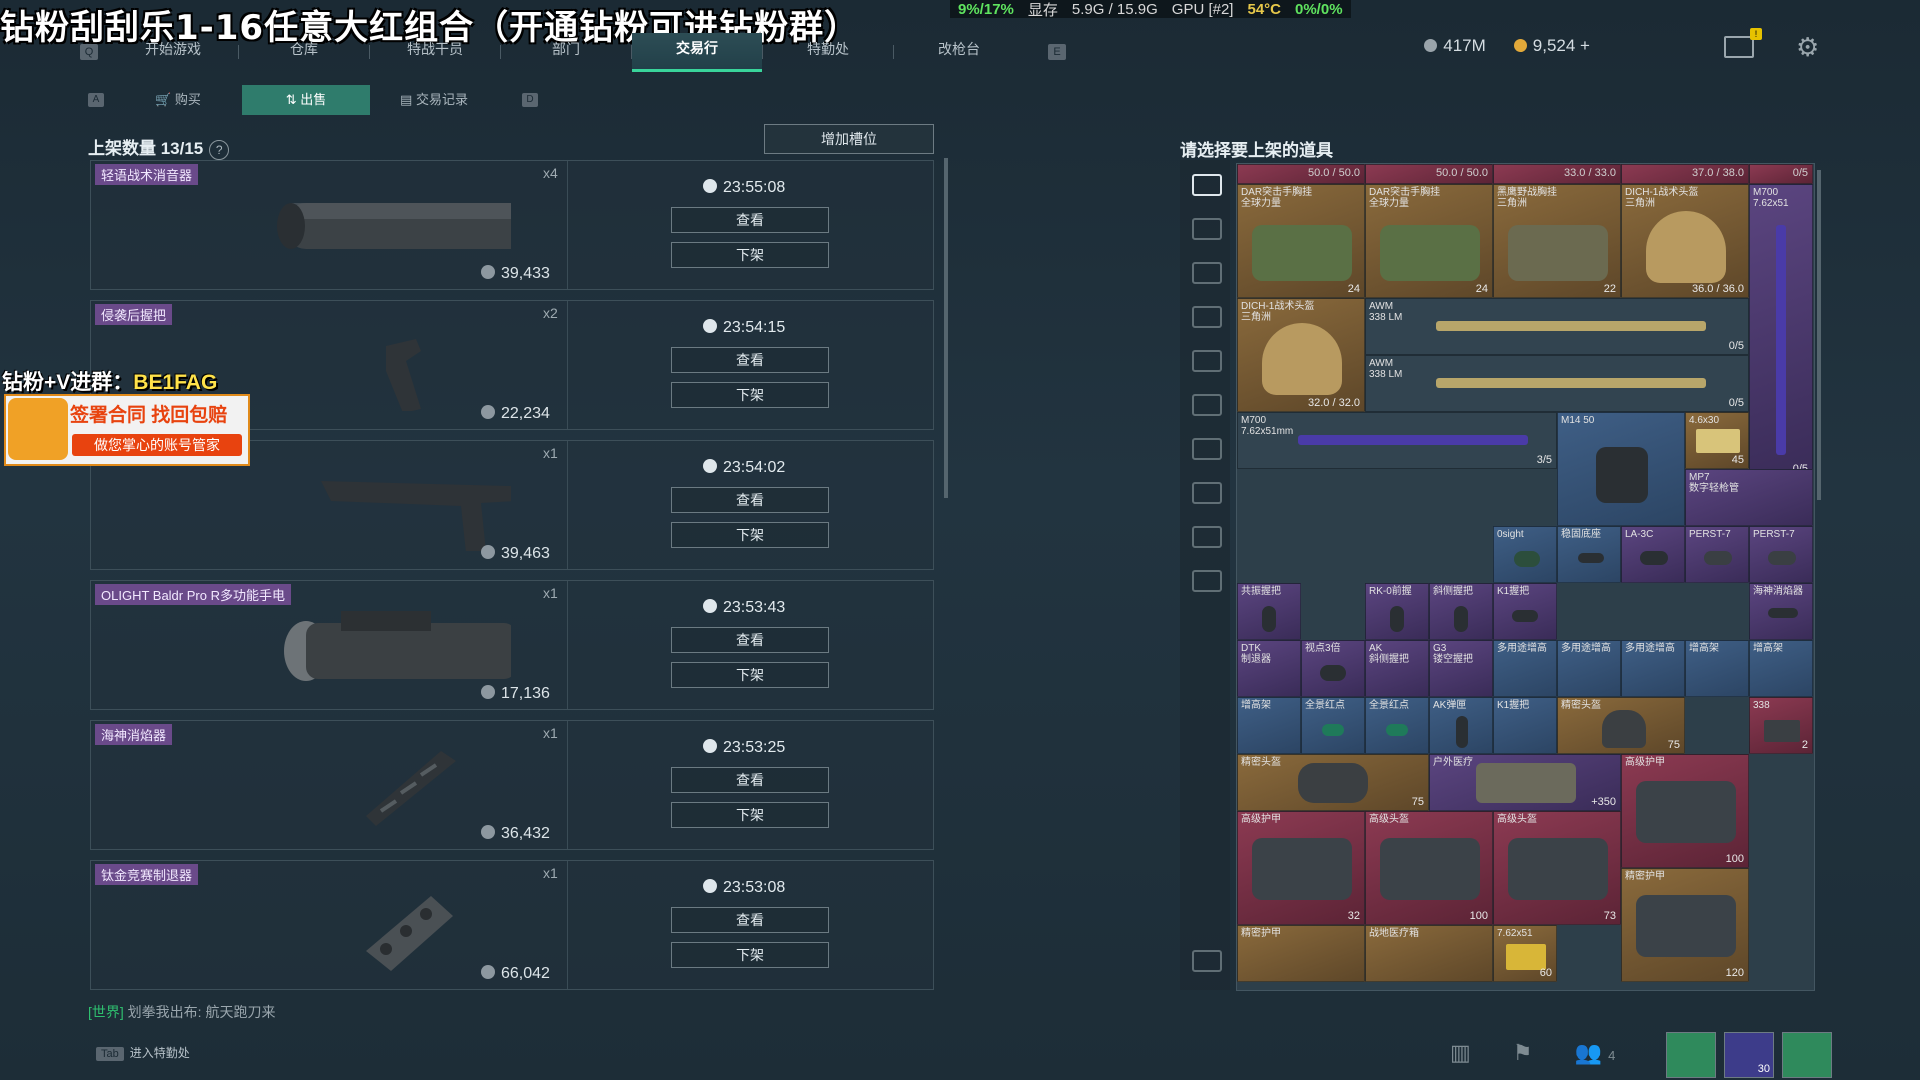 Image resolution: width=1920 pixels, height=1080 pixels. What do you see at coordinates (946, 328) in the screenshot?
I see `listing-scrollbar` at bounding box center [946, 328].